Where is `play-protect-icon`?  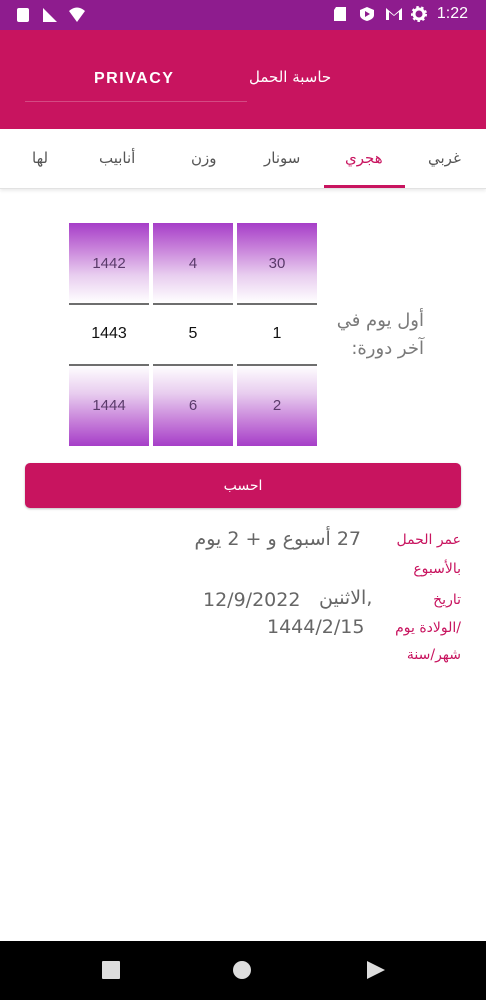
play-protect-icon is located at coordinates (367, 14).